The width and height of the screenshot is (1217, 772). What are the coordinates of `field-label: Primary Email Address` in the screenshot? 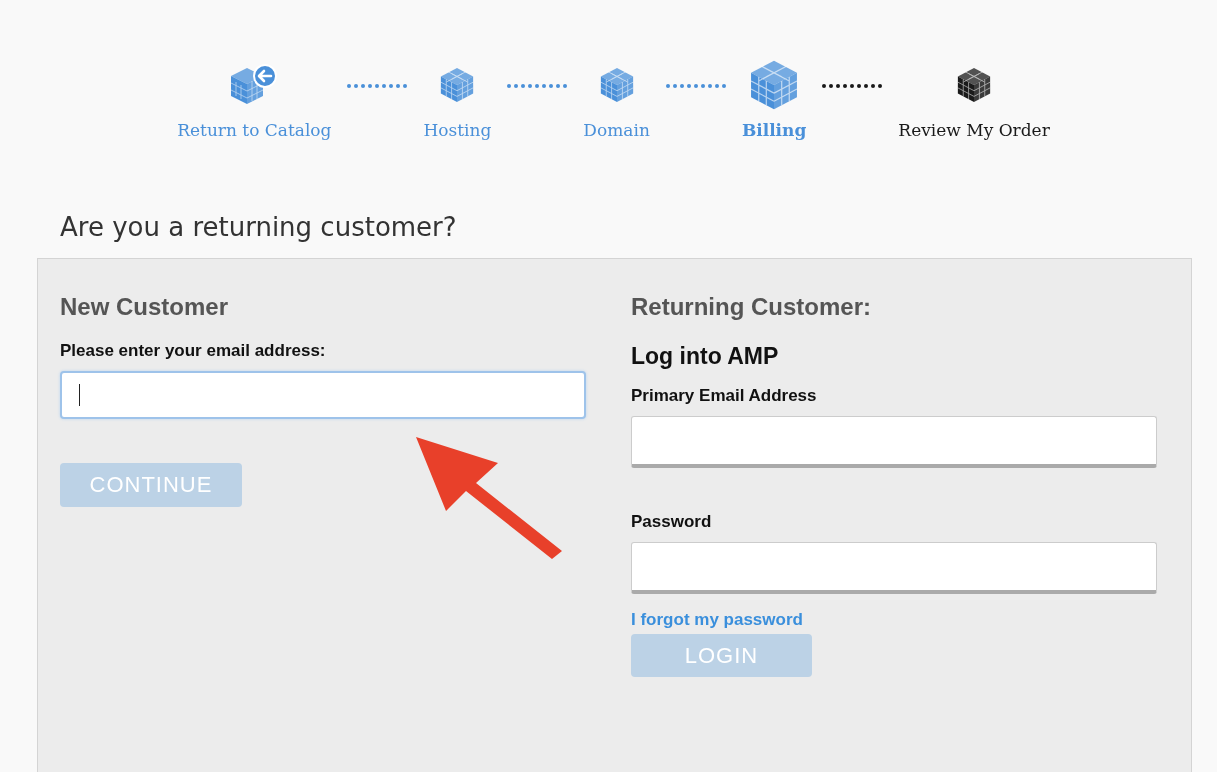 It's located at (724, 396).